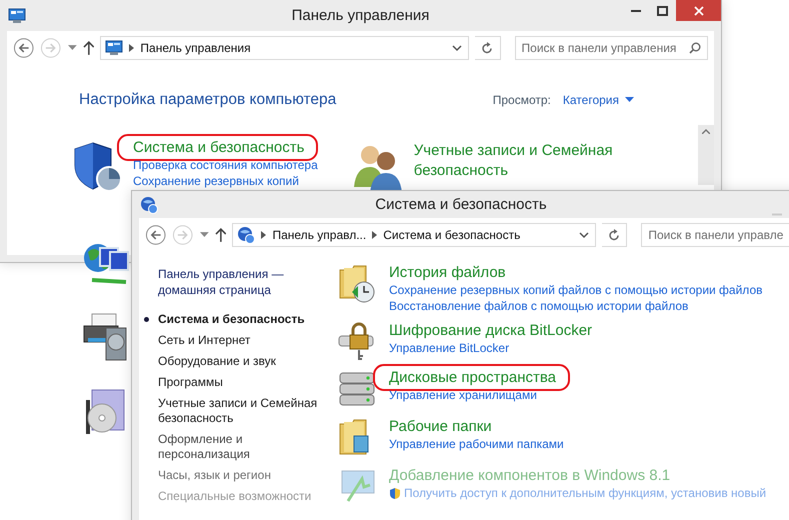 Image resolution: width=789 pixels, height=520 pixels. Describe the element at coordinates (598, 100) in the screenshot. I see `view-dropdown: Категория` at that location.